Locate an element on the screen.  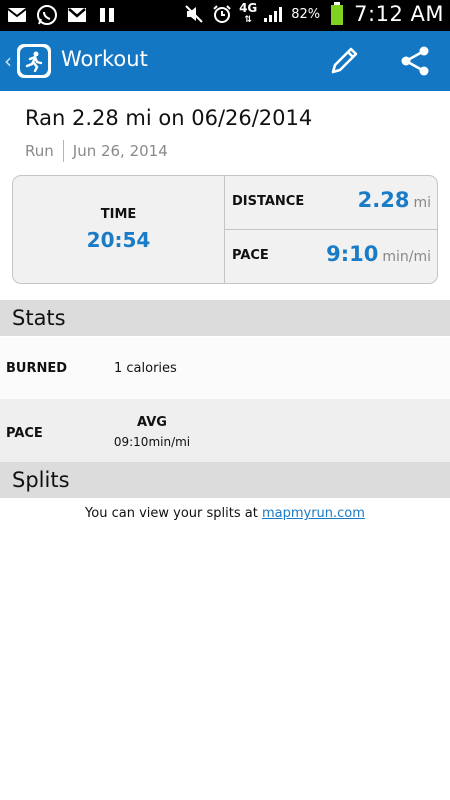
pace-cell: PACE 9:10 min/mi is located at coordinates (331, 256).